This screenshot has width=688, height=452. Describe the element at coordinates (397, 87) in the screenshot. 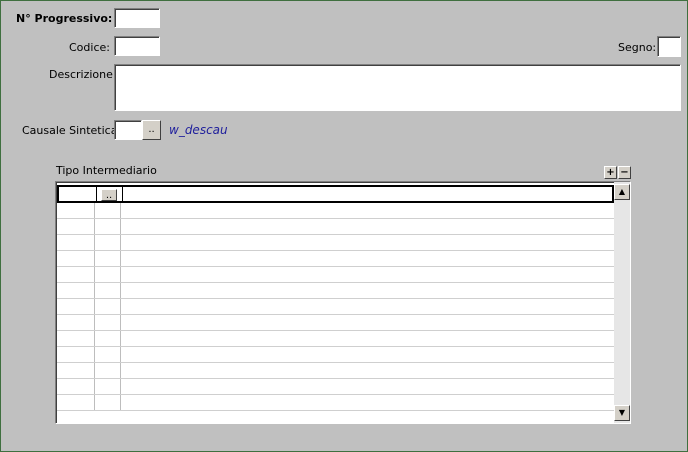

I see `descrizione-field` at that location.